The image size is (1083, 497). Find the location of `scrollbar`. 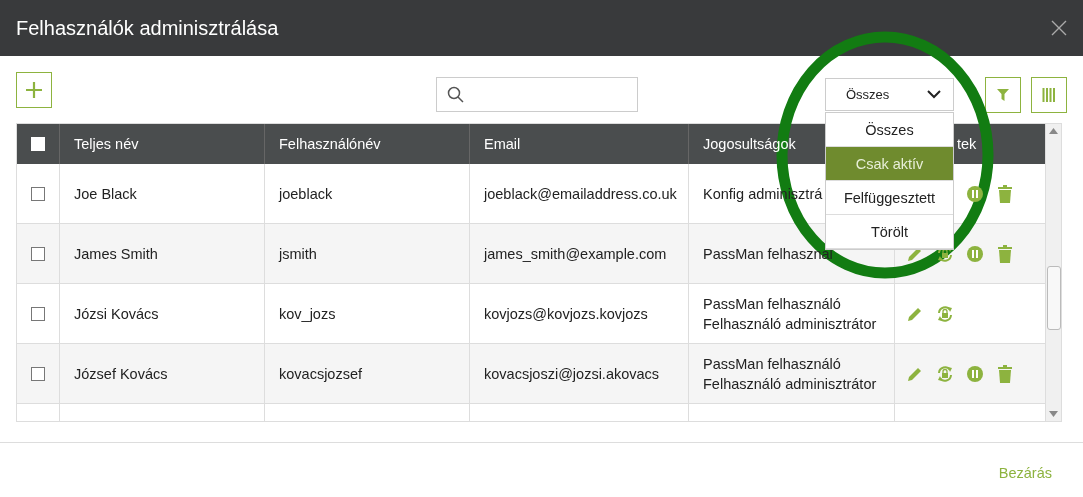

scrollbar is located at coordinates (1053, 272).